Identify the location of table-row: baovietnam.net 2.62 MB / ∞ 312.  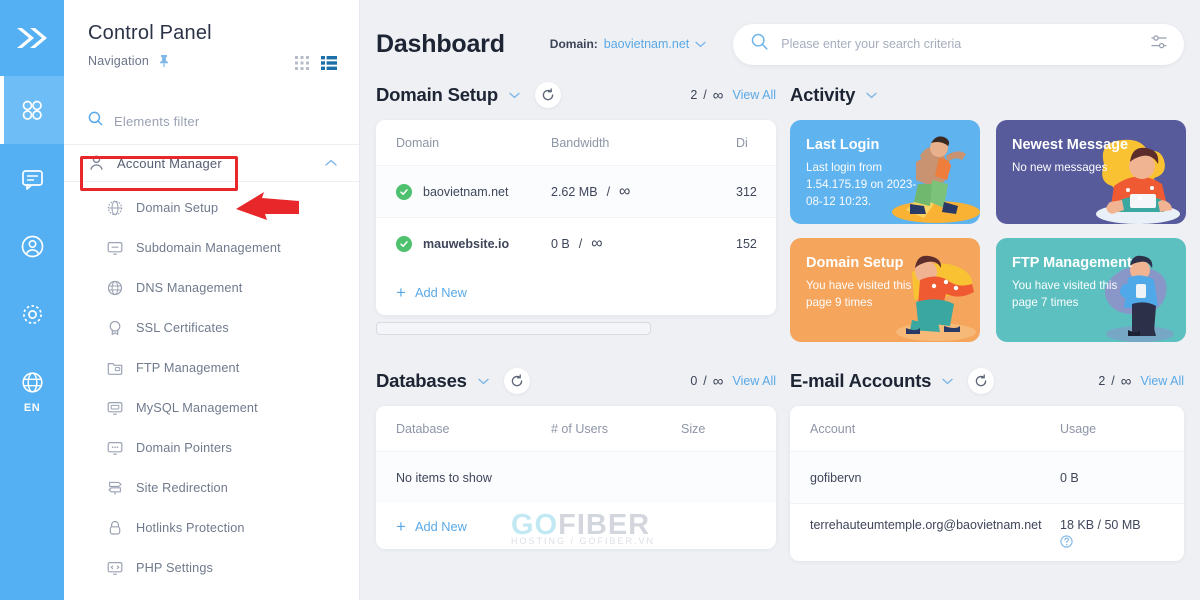
(576, 191).